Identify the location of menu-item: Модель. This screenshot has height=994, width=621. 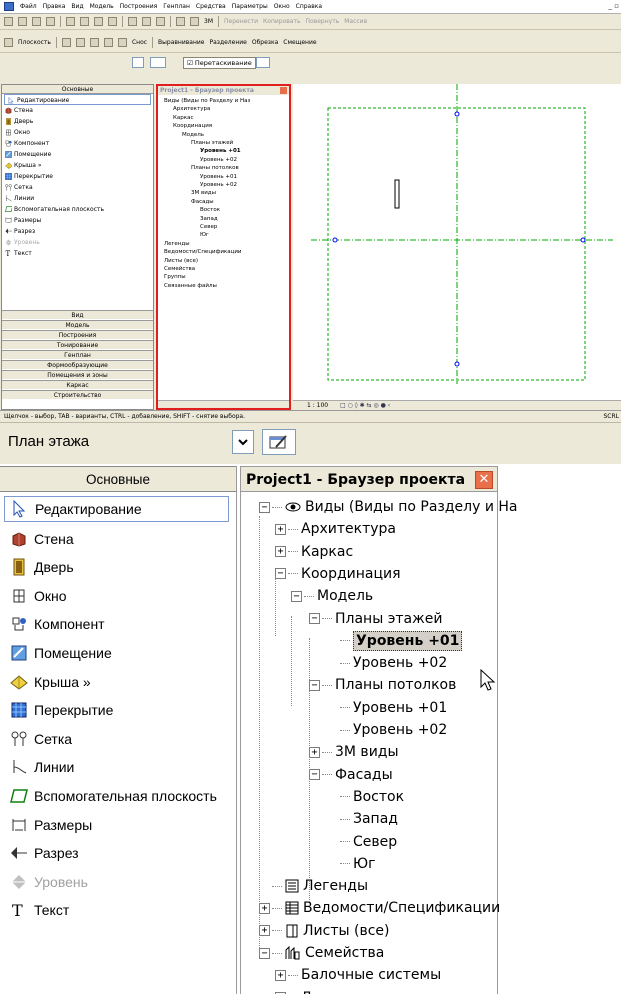
(102, 6).